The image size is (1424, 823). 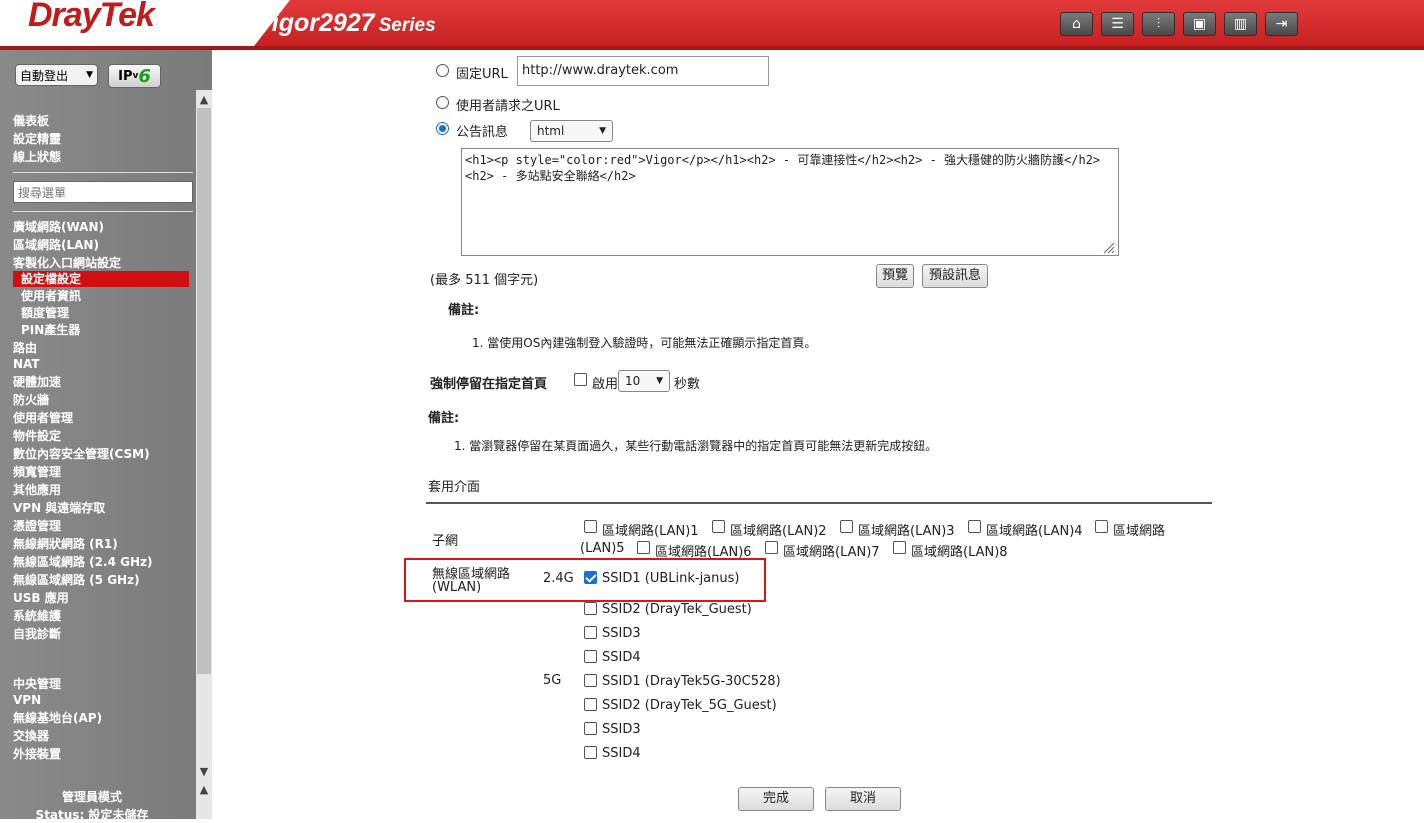 What do you see at coordinates (778, 531) in the screenshot?
I see `lan2-label: 區域網路(LAN)2` at bounding box center [778, 531].